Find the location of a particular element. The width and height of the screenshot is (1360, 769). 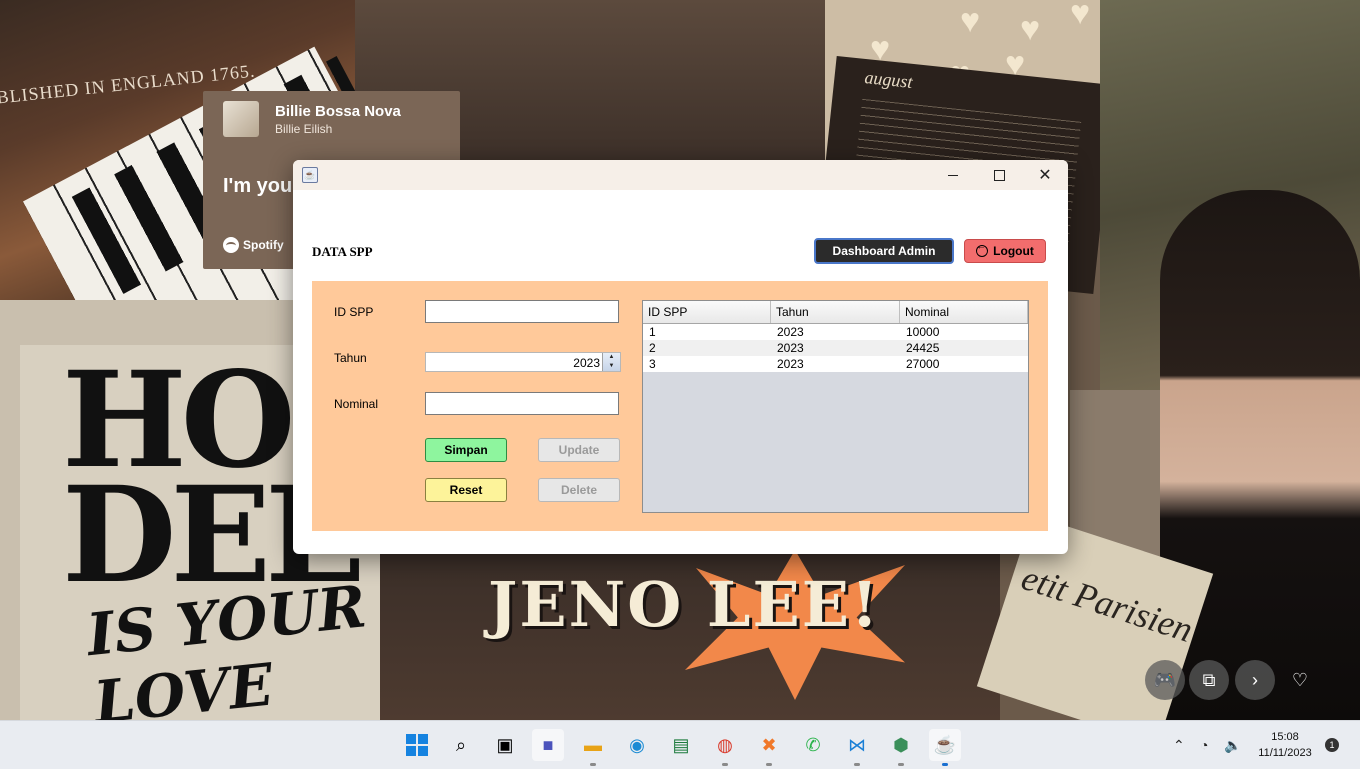

vscode-icon: ⋈ is located at coordinates (857, 747).